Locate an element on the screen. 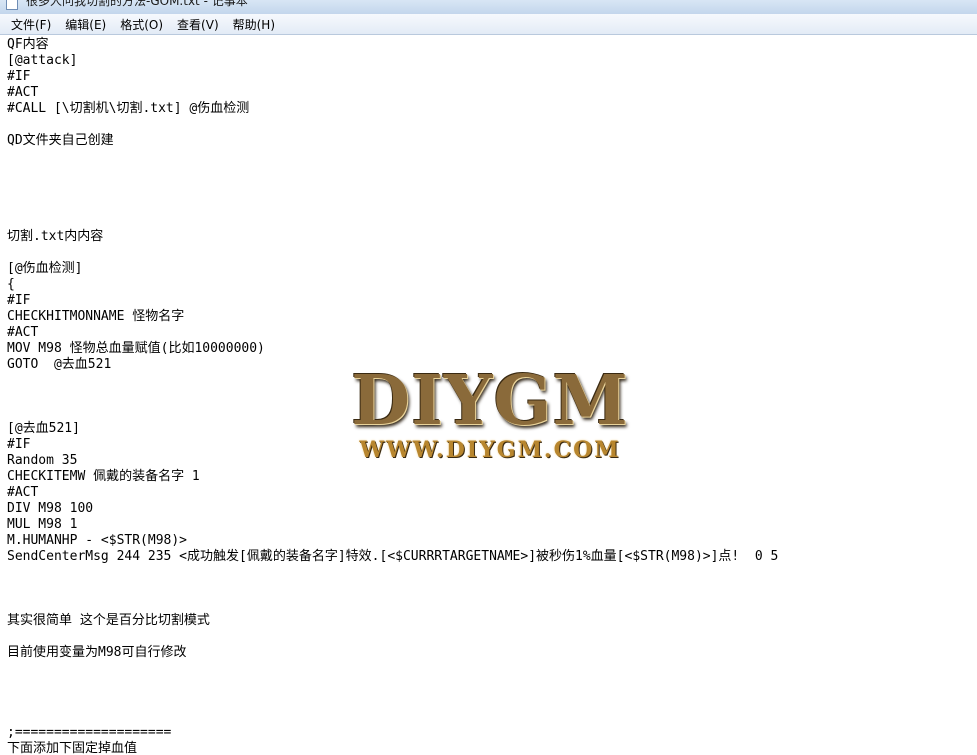 This screenshot has width=977, height=755. text-line: [@去血521] is located at coordinates (43, 428).